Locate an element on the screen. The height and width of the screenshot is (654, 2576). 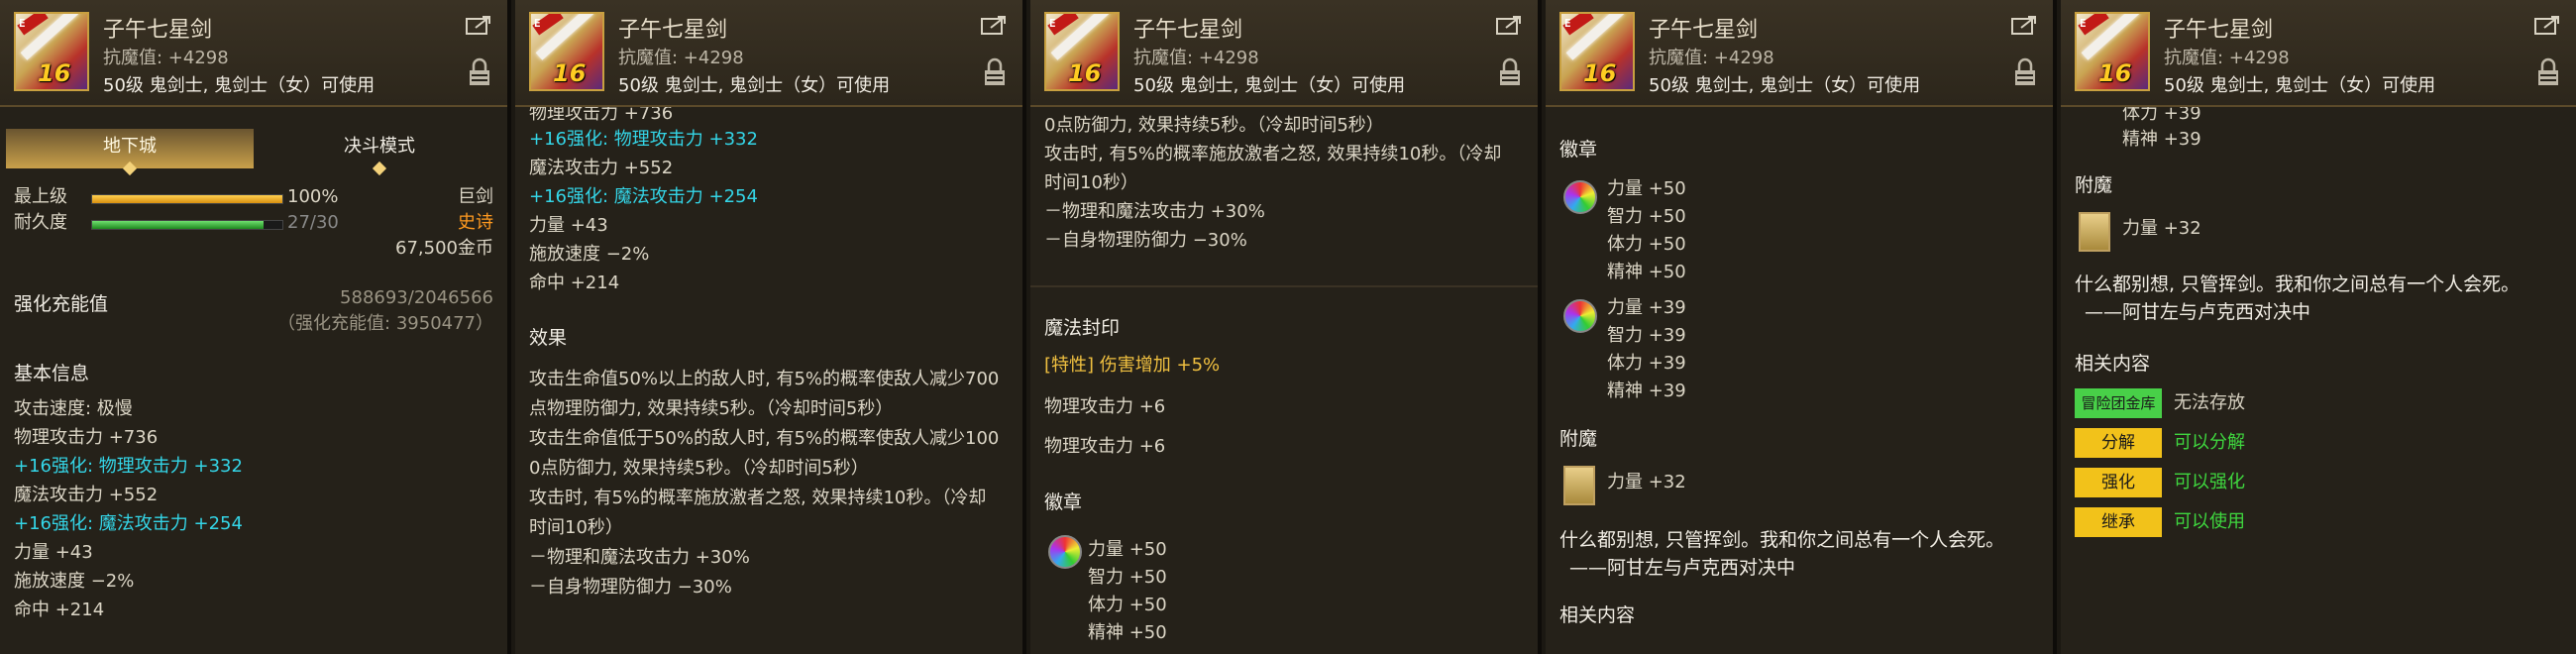
stat-line: 命中 +214 is located at coordinates (59, 610).